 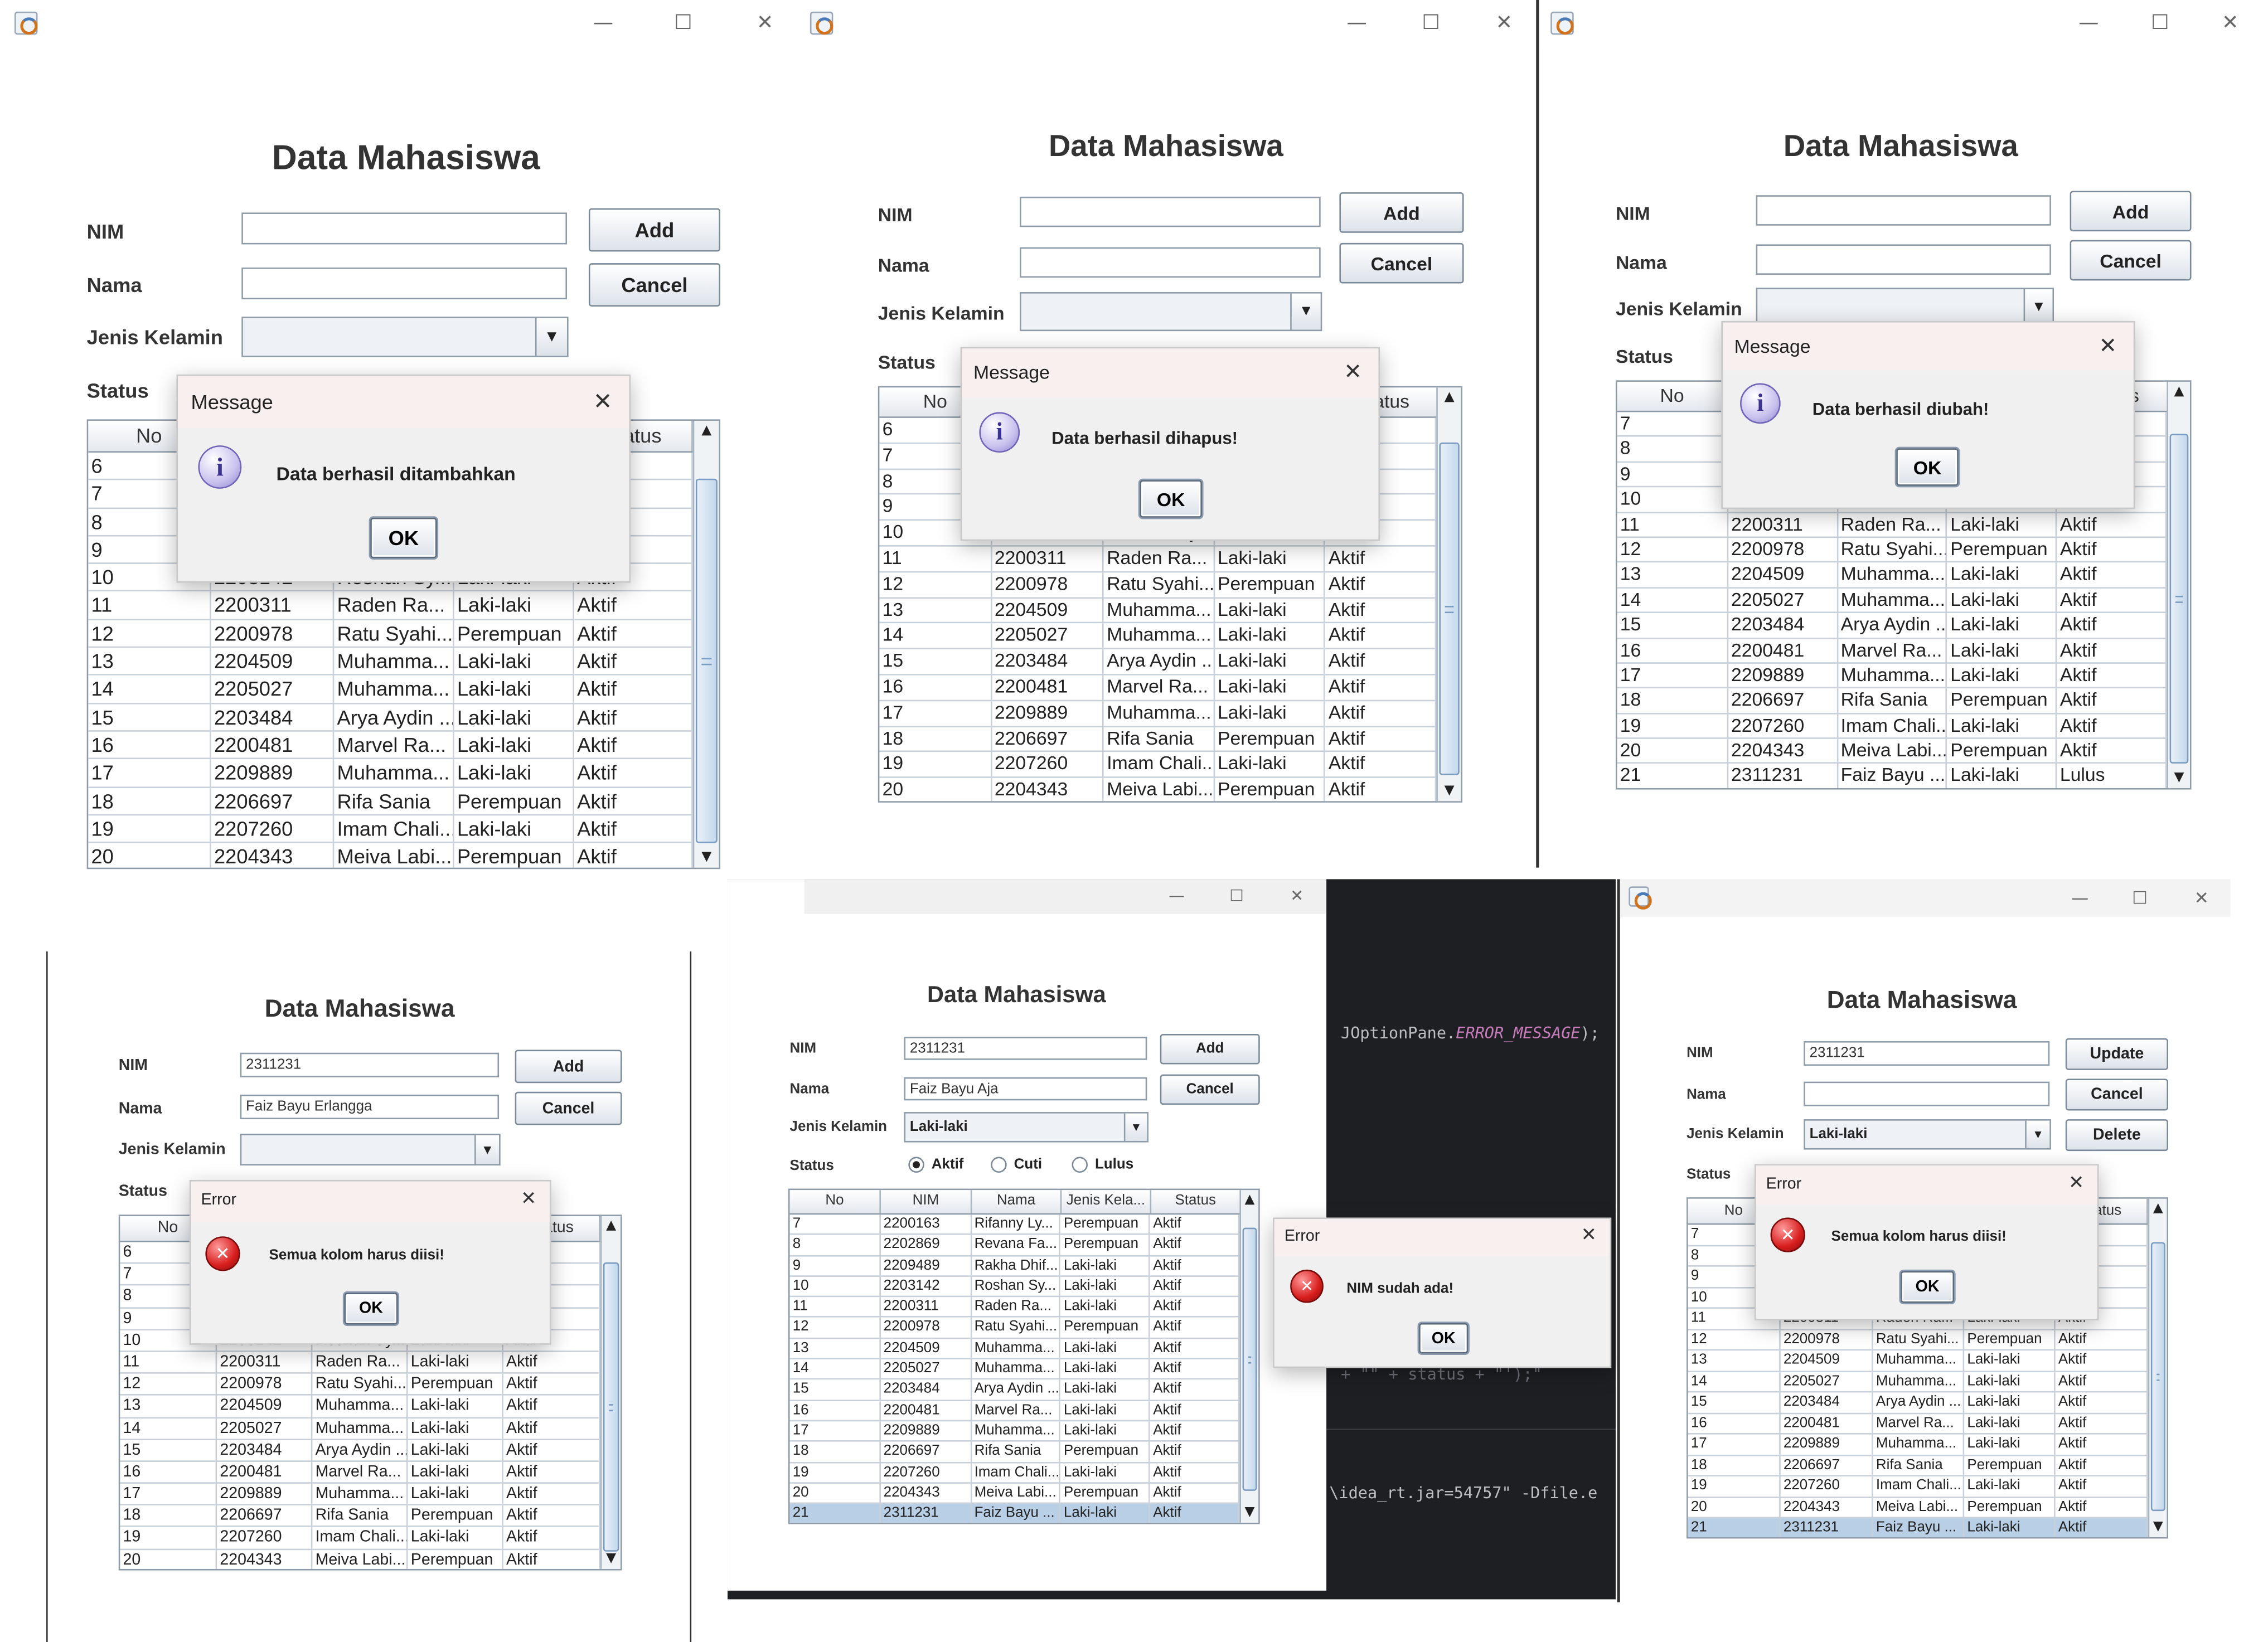 I want to click on radio-aktif: Aktif, so click(x=935, y=1165).